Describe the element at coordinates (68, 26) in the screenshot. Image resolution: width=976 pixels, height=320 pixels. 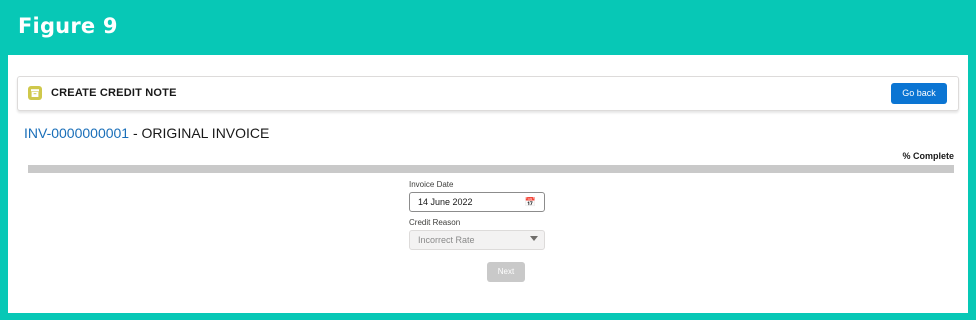
I see `figure-title: Figure 9` at that location.